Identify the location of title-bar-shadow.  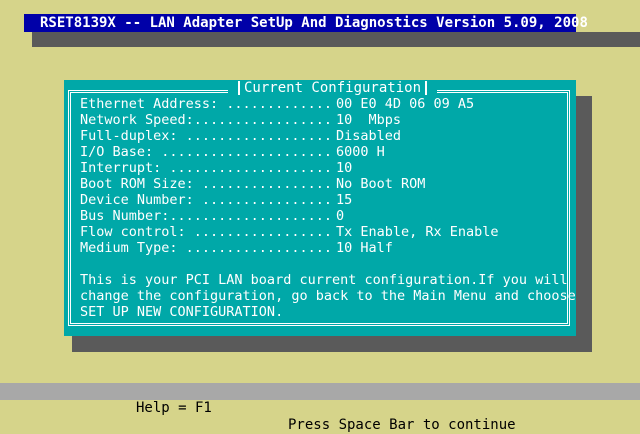
(336, 39).